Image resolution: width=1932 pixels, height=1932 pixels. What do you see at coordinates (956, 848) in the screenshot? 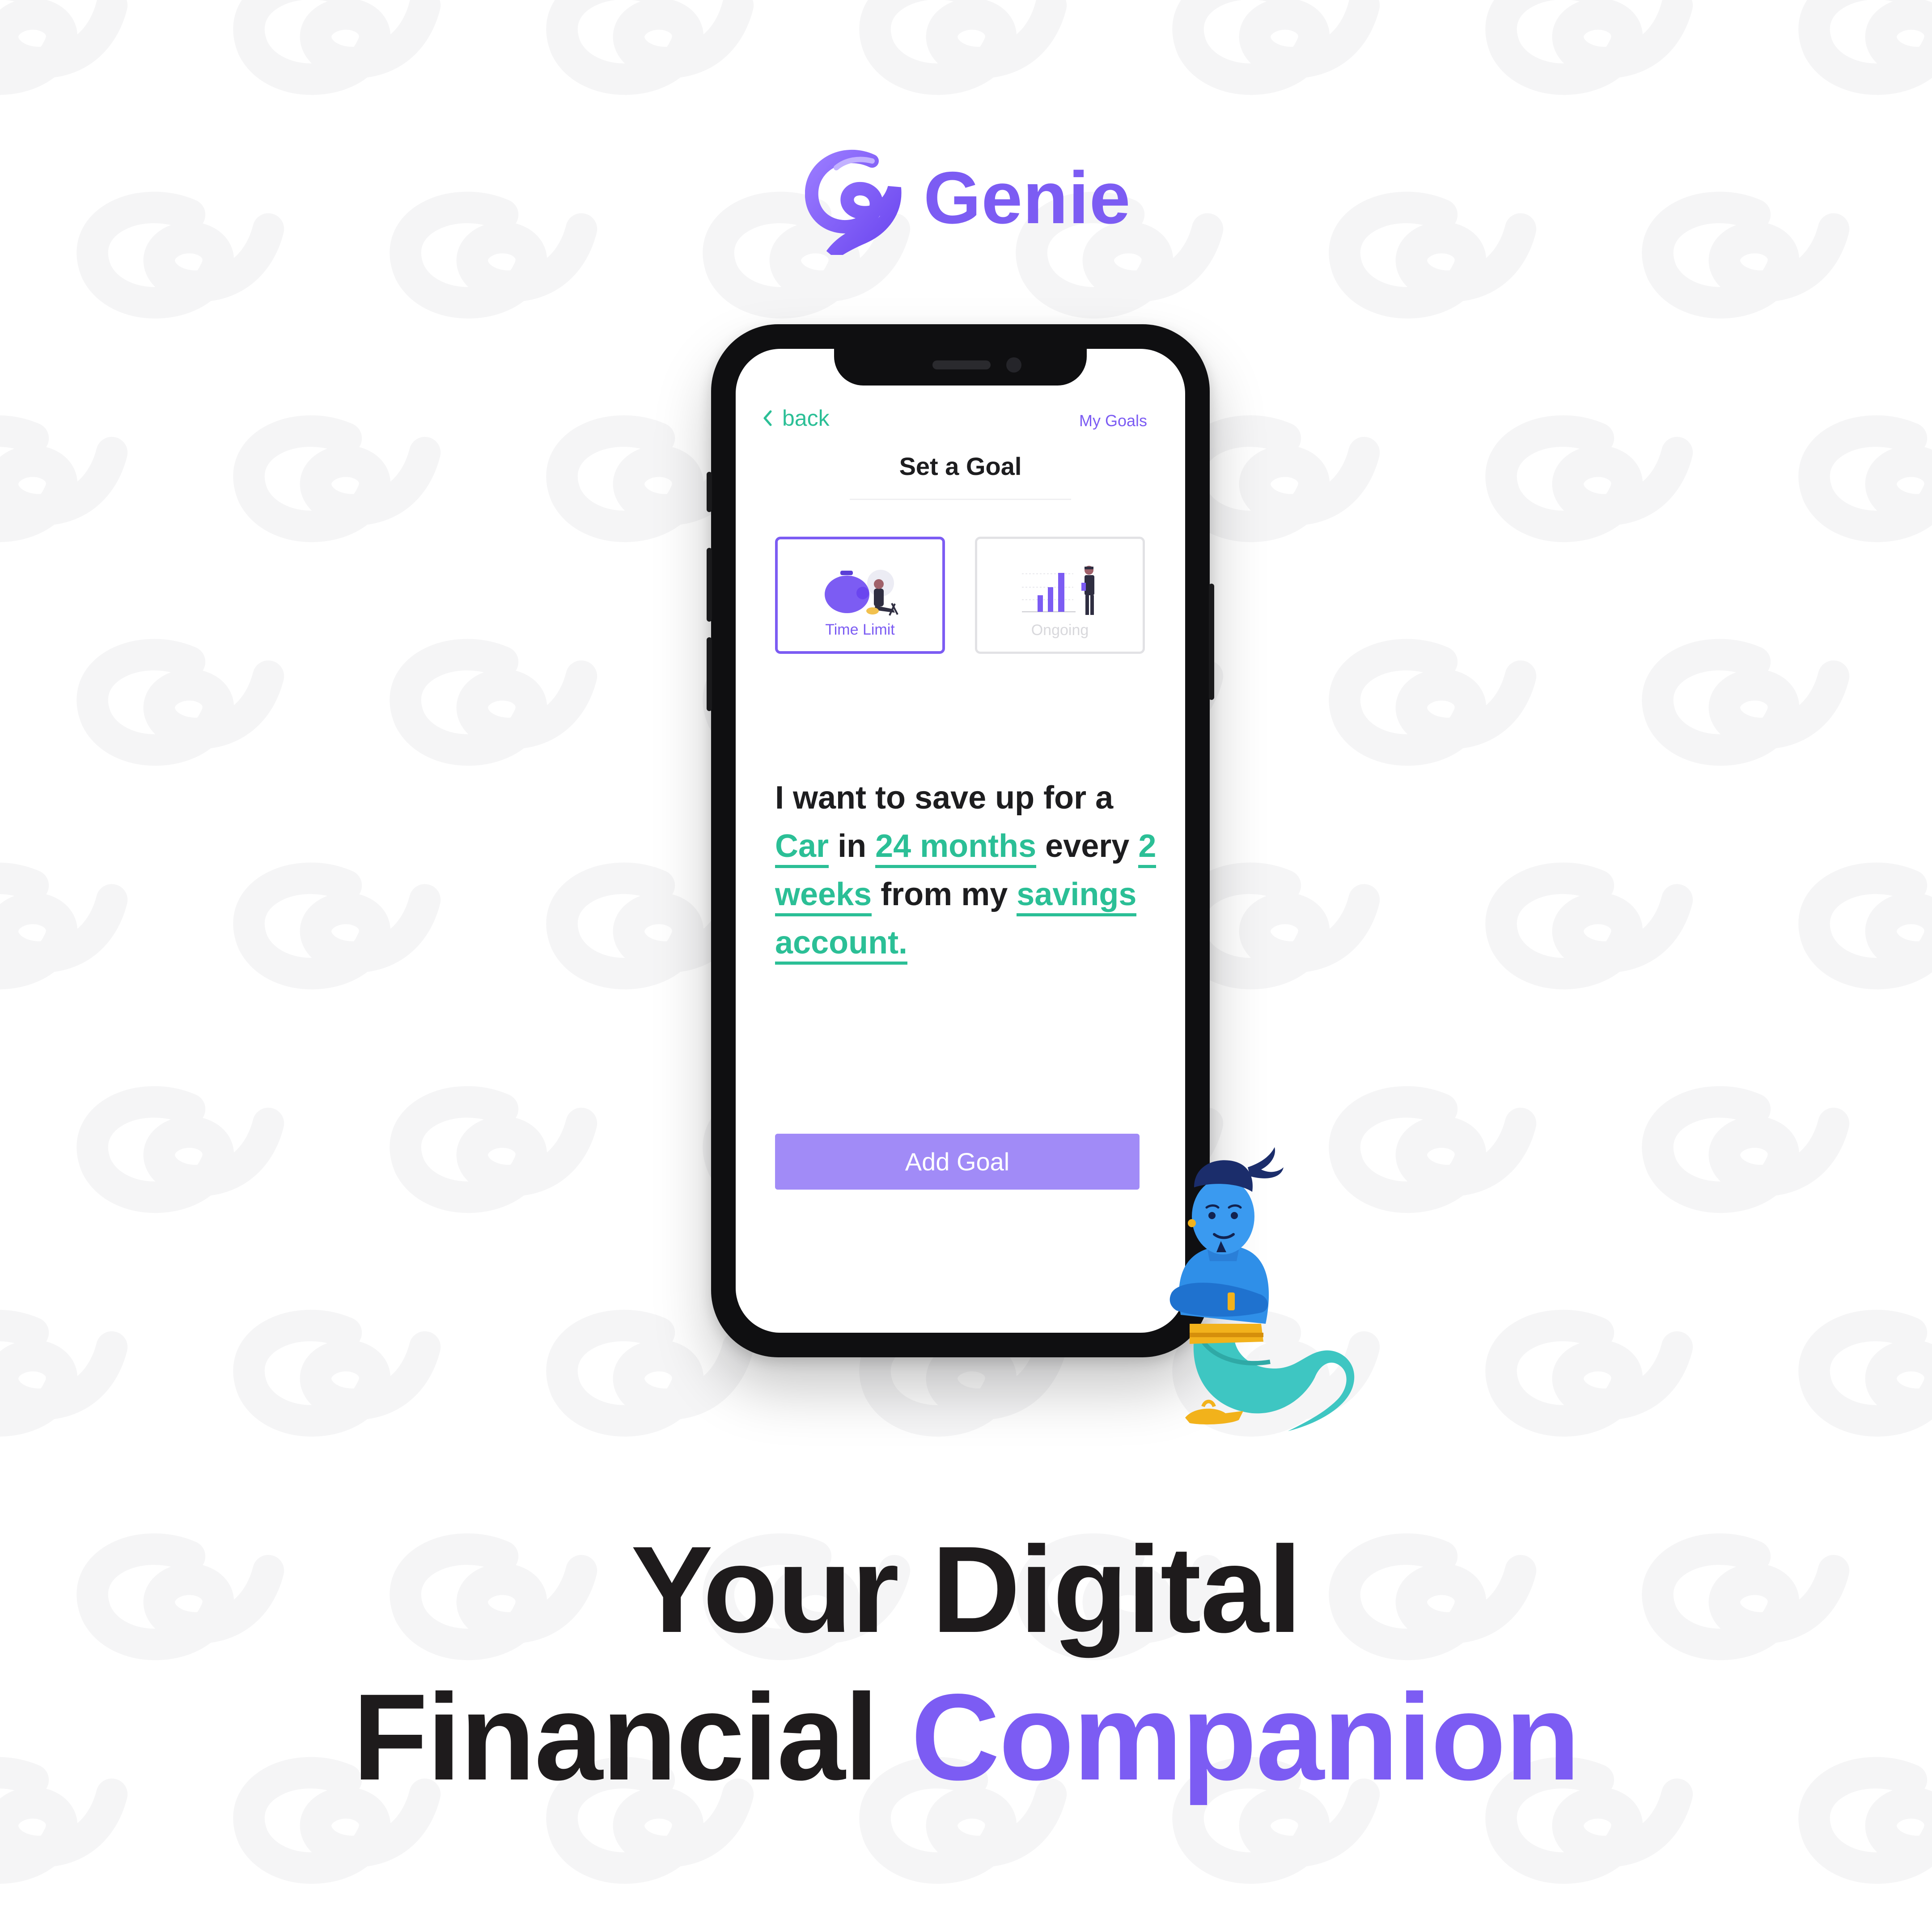
I see `goal-duration-selector: 24 months` at bounding box center [956, 848].